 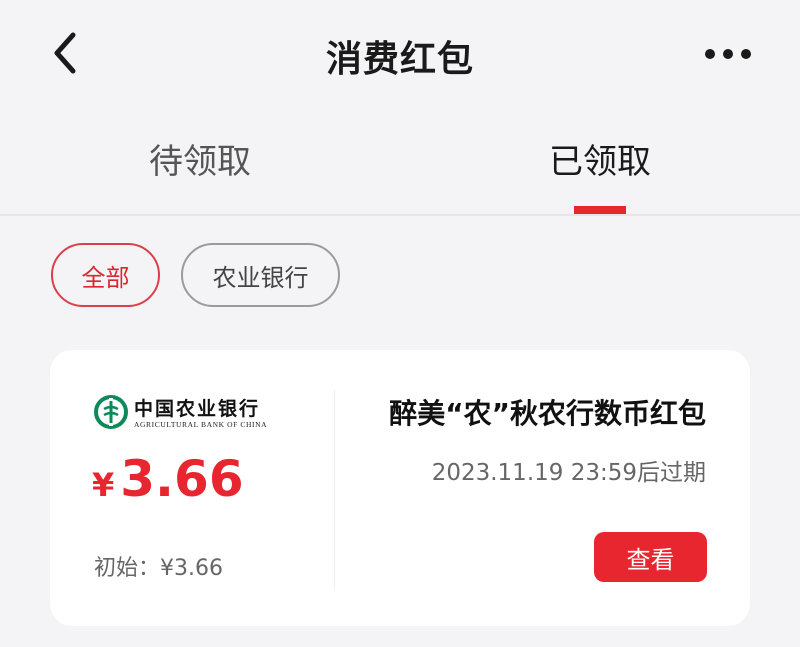 I want to click on tab-claimed: 已领取, so click(x=600, y=158).